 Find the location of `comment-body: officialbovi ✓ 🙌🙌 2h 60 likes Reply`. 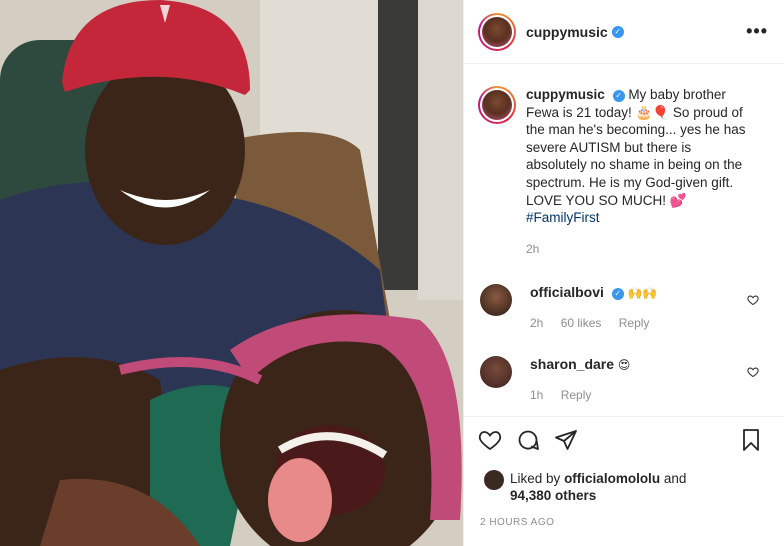

comment-body: officialbovi ✓ 🙌🙌 2h 60 likes Reply is located at coordinates (596, 307).